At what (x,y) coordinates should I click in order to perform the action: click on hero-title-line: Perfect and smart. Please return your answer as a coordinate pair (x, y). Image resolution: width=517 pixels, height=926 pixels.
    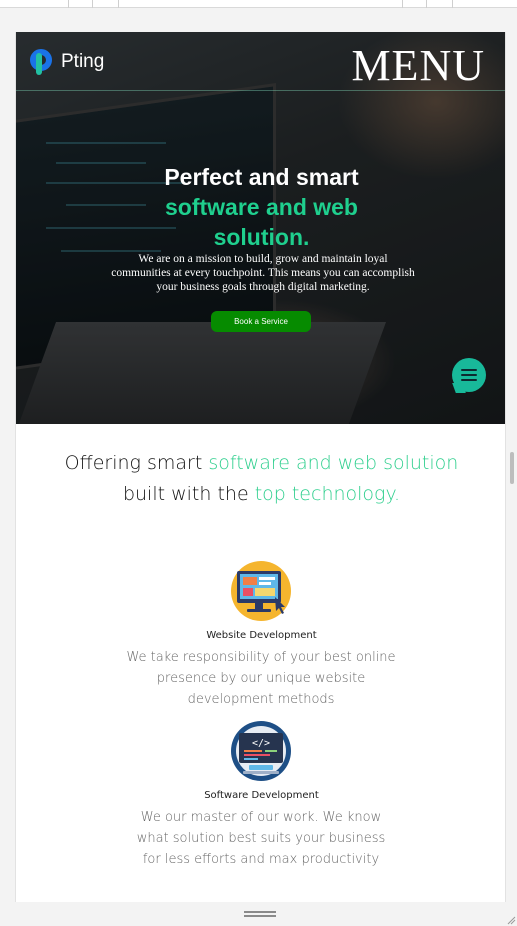
    Looking at the image, I should click on (261, 177).